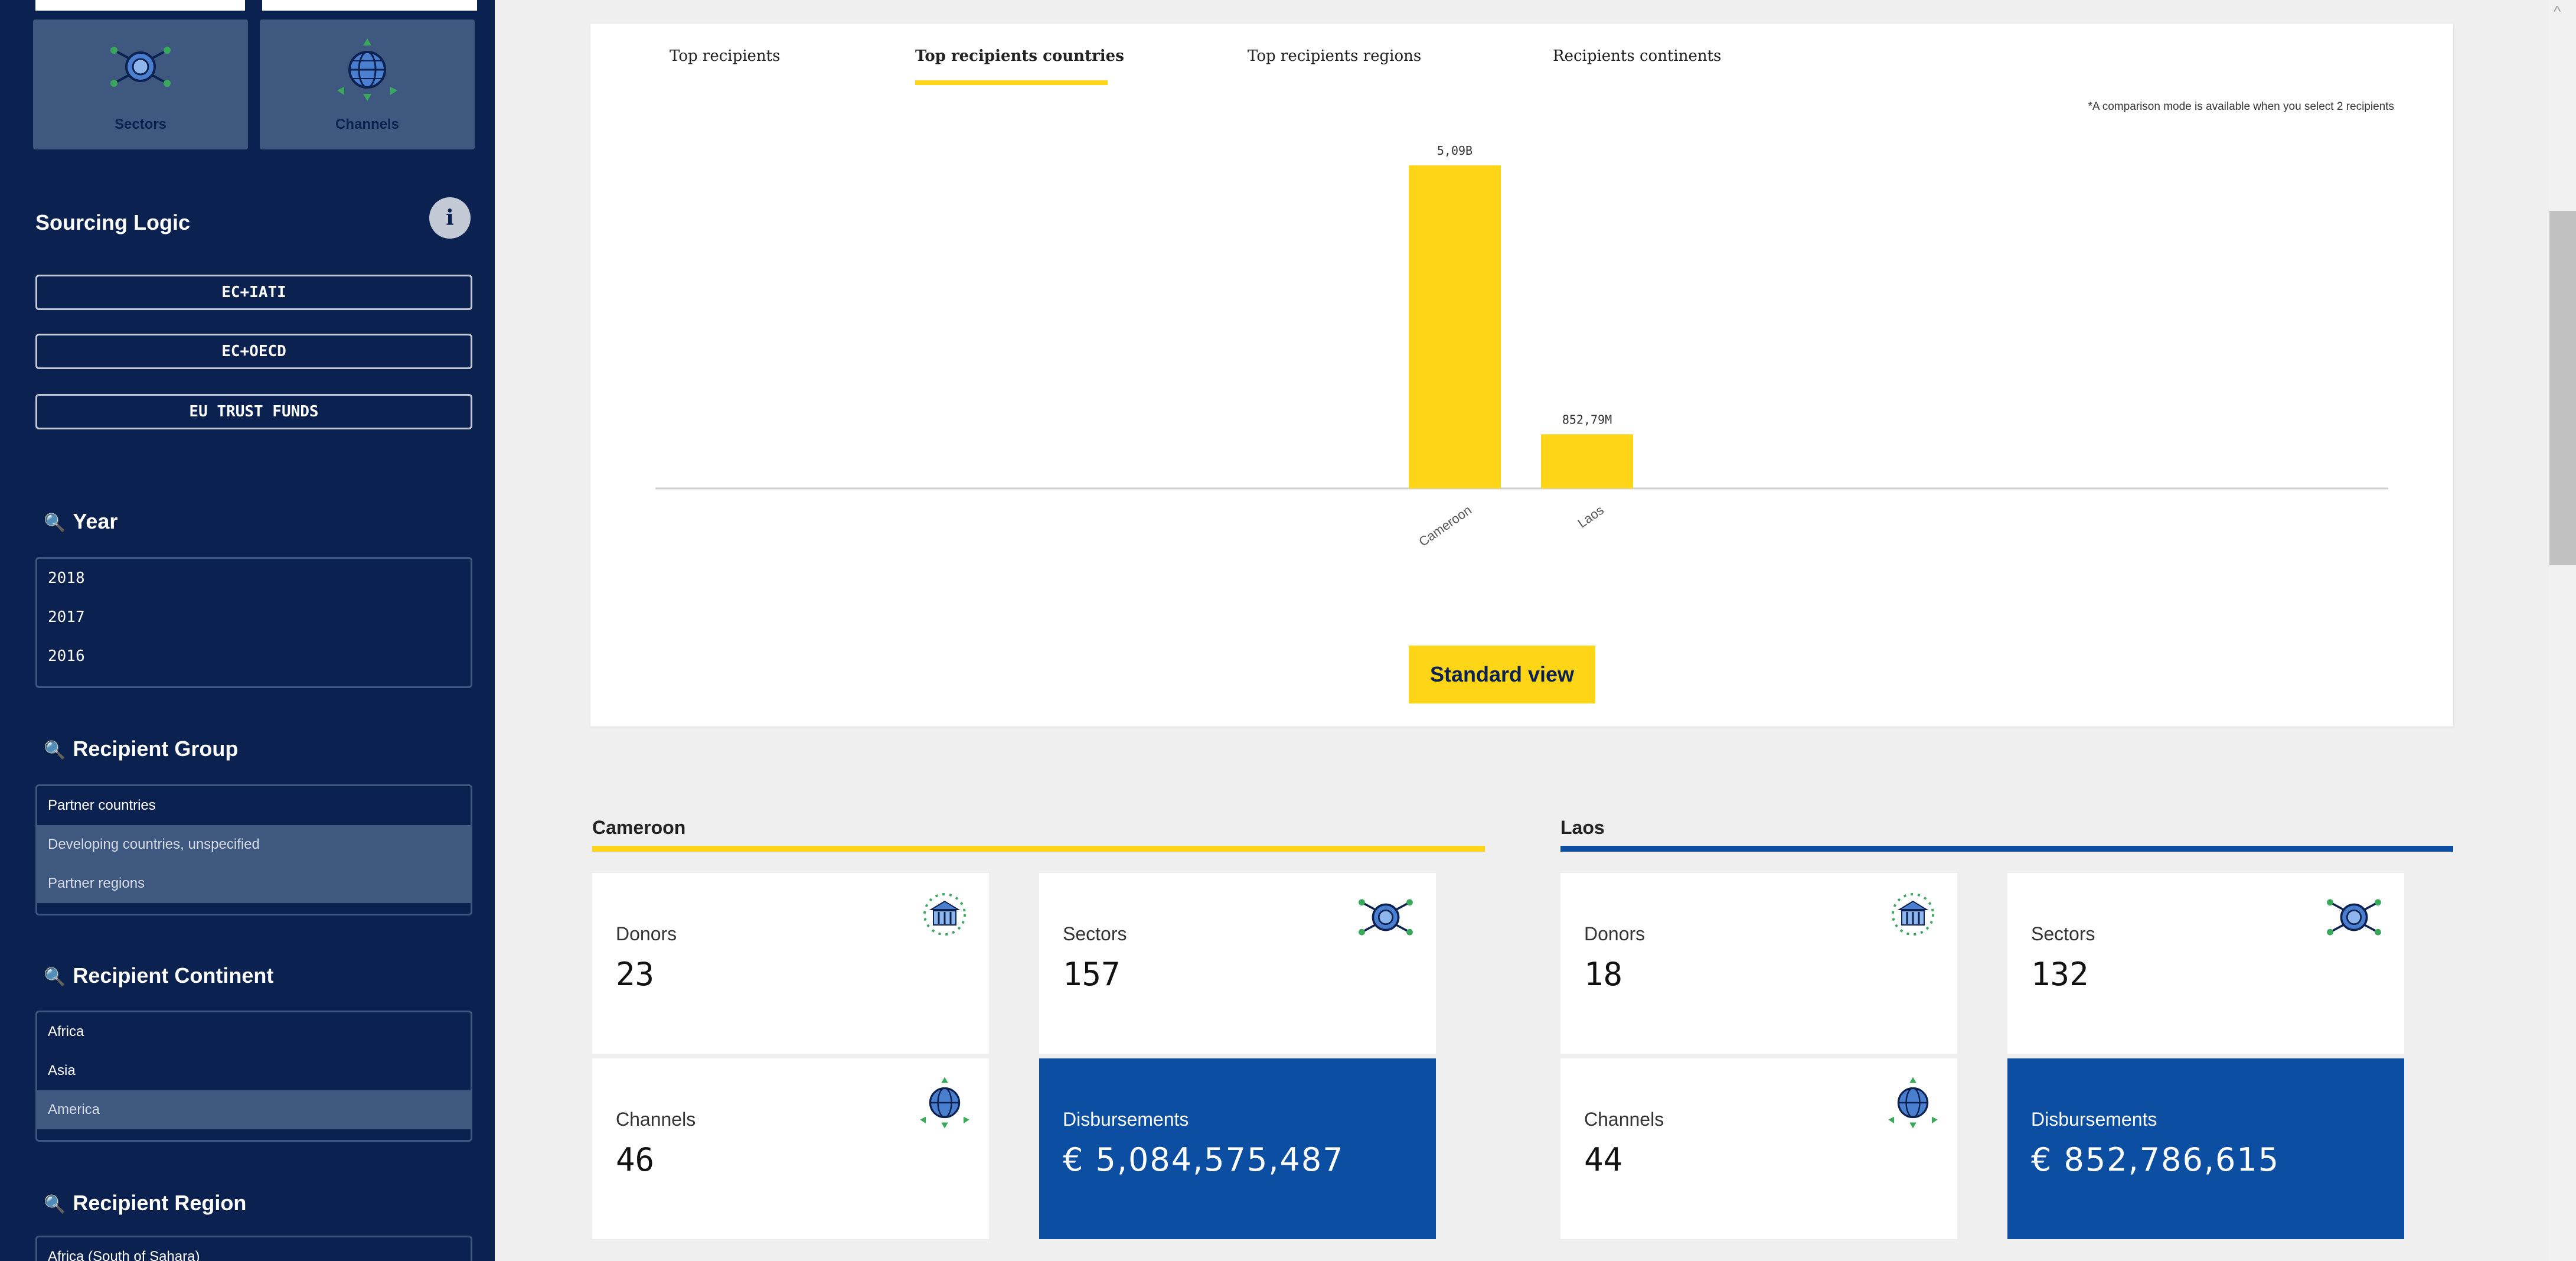  Describe the element at coordinates (2562, 388) in the screenshot. I see `scrollbar-thumb` at that location.